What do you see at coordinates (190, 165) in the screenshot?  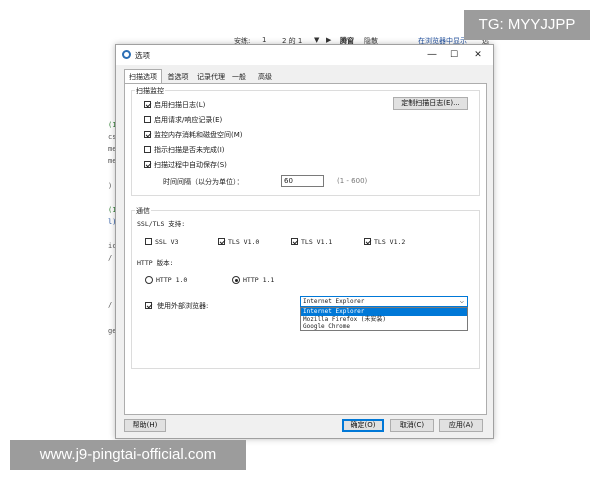 I see `autosave-label: 扫描过程中自动保存(S)` at bounding box center [190, 165].